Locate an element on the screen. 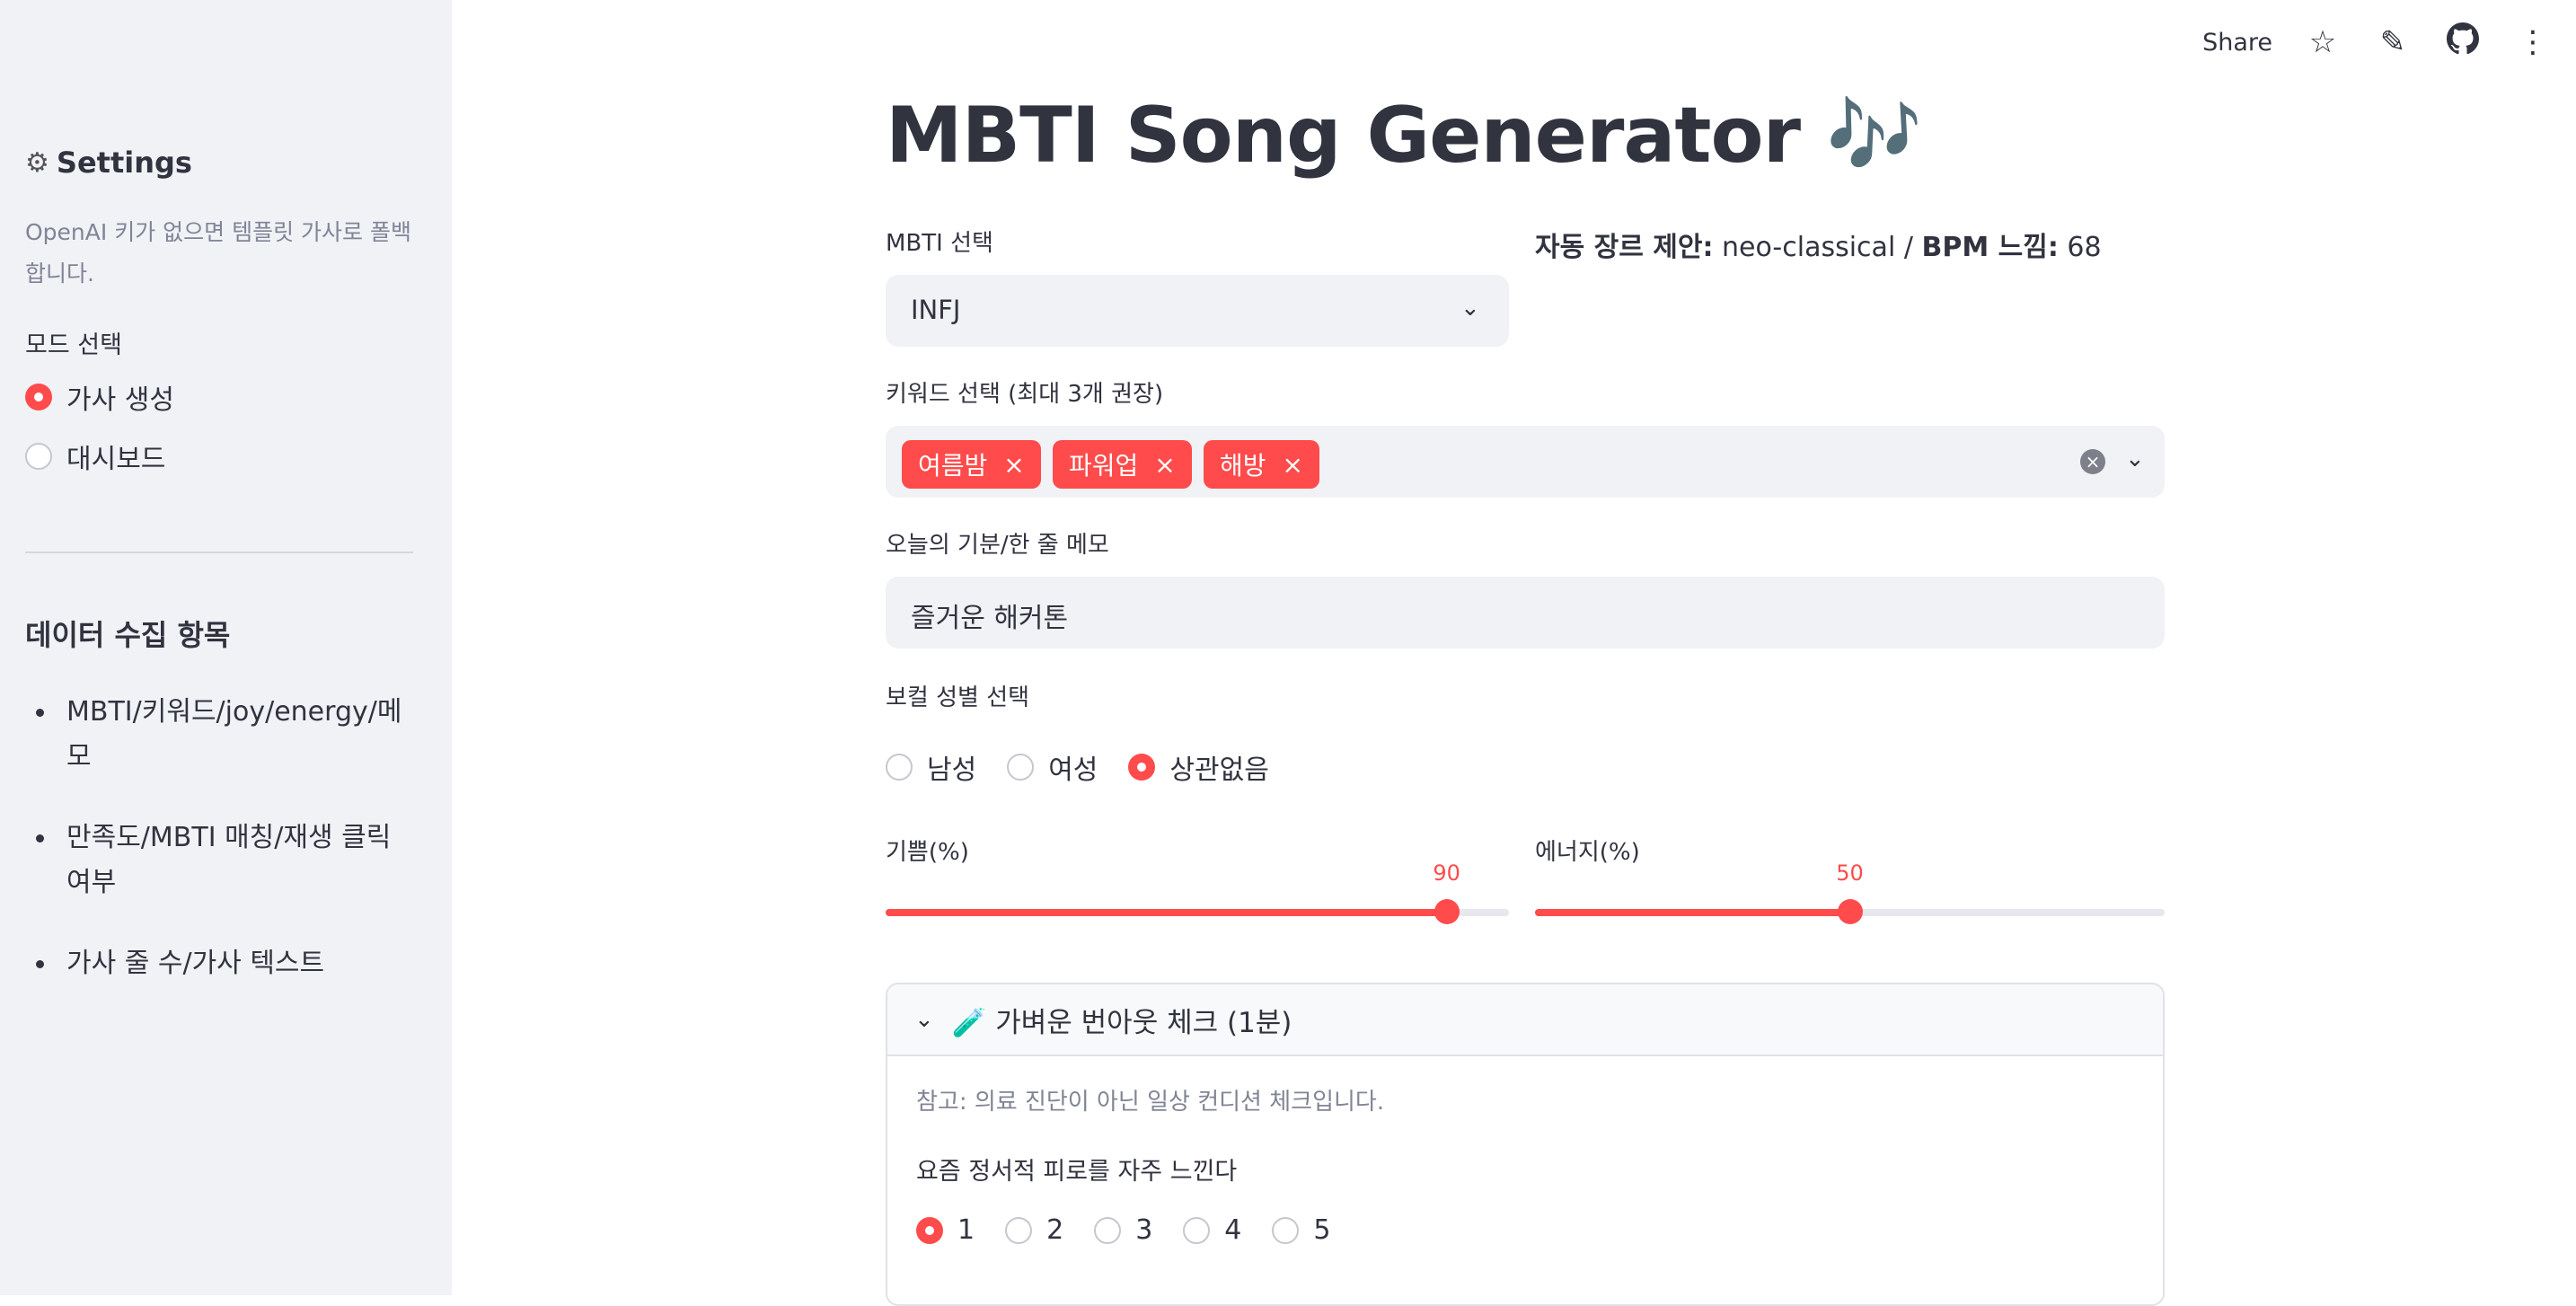 Image resolution: width=2576 pixels, height=1306 pixels. keyword-tag-label: 여름밤 is located at coordinates (953, 466).